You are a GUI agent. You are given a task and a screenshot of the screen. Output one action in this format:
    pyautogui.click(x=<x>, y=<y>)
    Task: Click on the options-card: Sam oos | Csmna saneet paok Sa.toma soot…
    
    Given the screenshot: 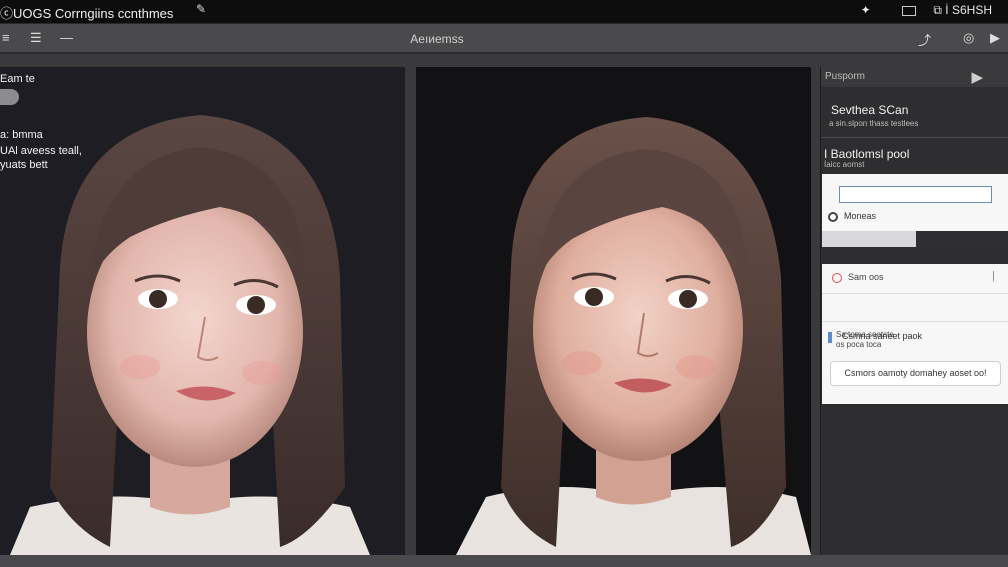 What is the action you would take?
    pyautogui.click(x=915, y=334)
    